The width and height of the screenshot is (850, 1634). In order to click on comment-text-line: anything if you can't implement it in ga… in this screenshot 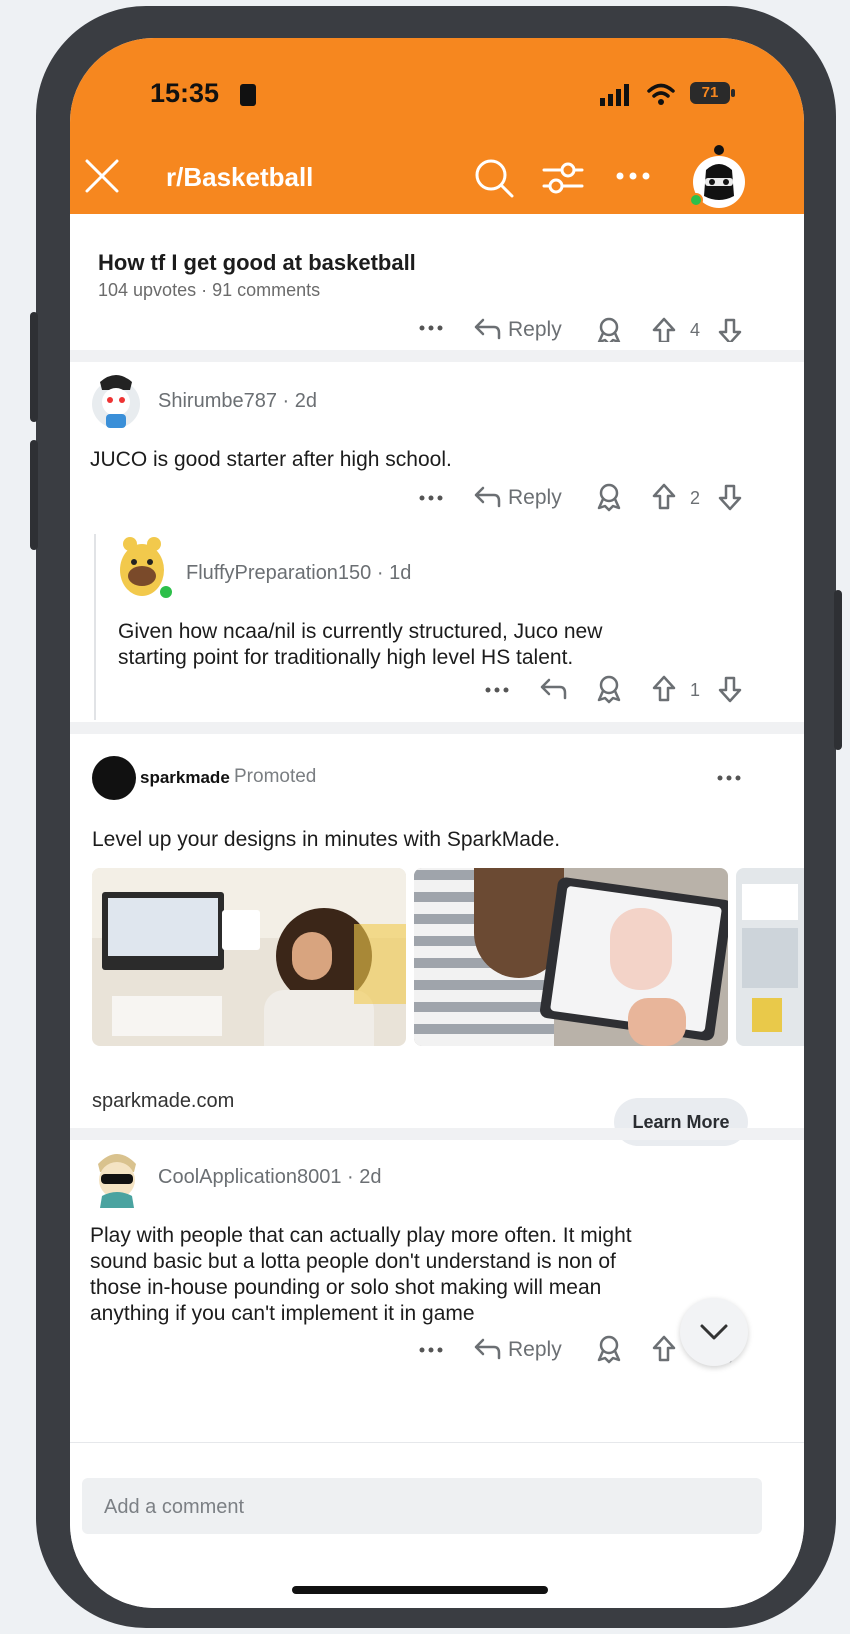, I will do `click(282, 1313)`.